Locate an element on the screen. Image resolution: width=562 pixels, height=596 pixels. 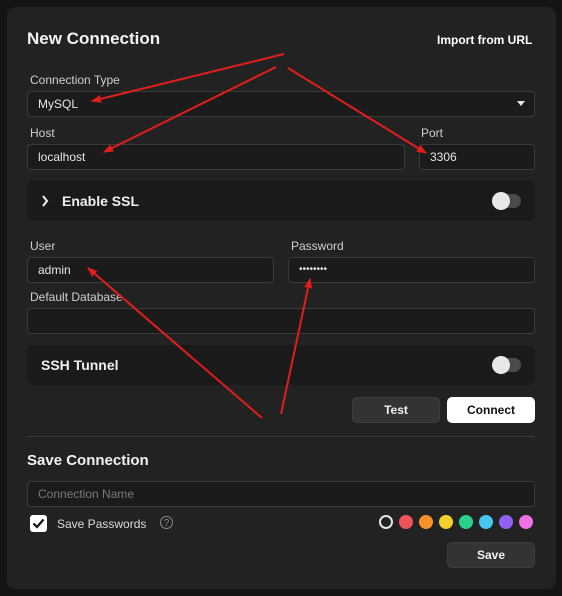
page-title: New Connection is located at coordinates (94, 38).